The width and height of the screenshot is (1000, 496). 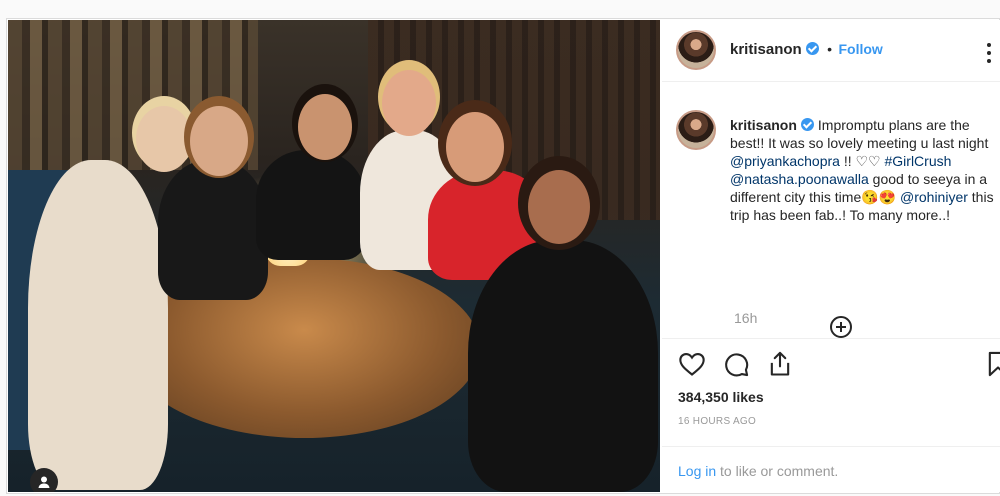 I want to click on more-options-glyph, so click(x=989, y=53).